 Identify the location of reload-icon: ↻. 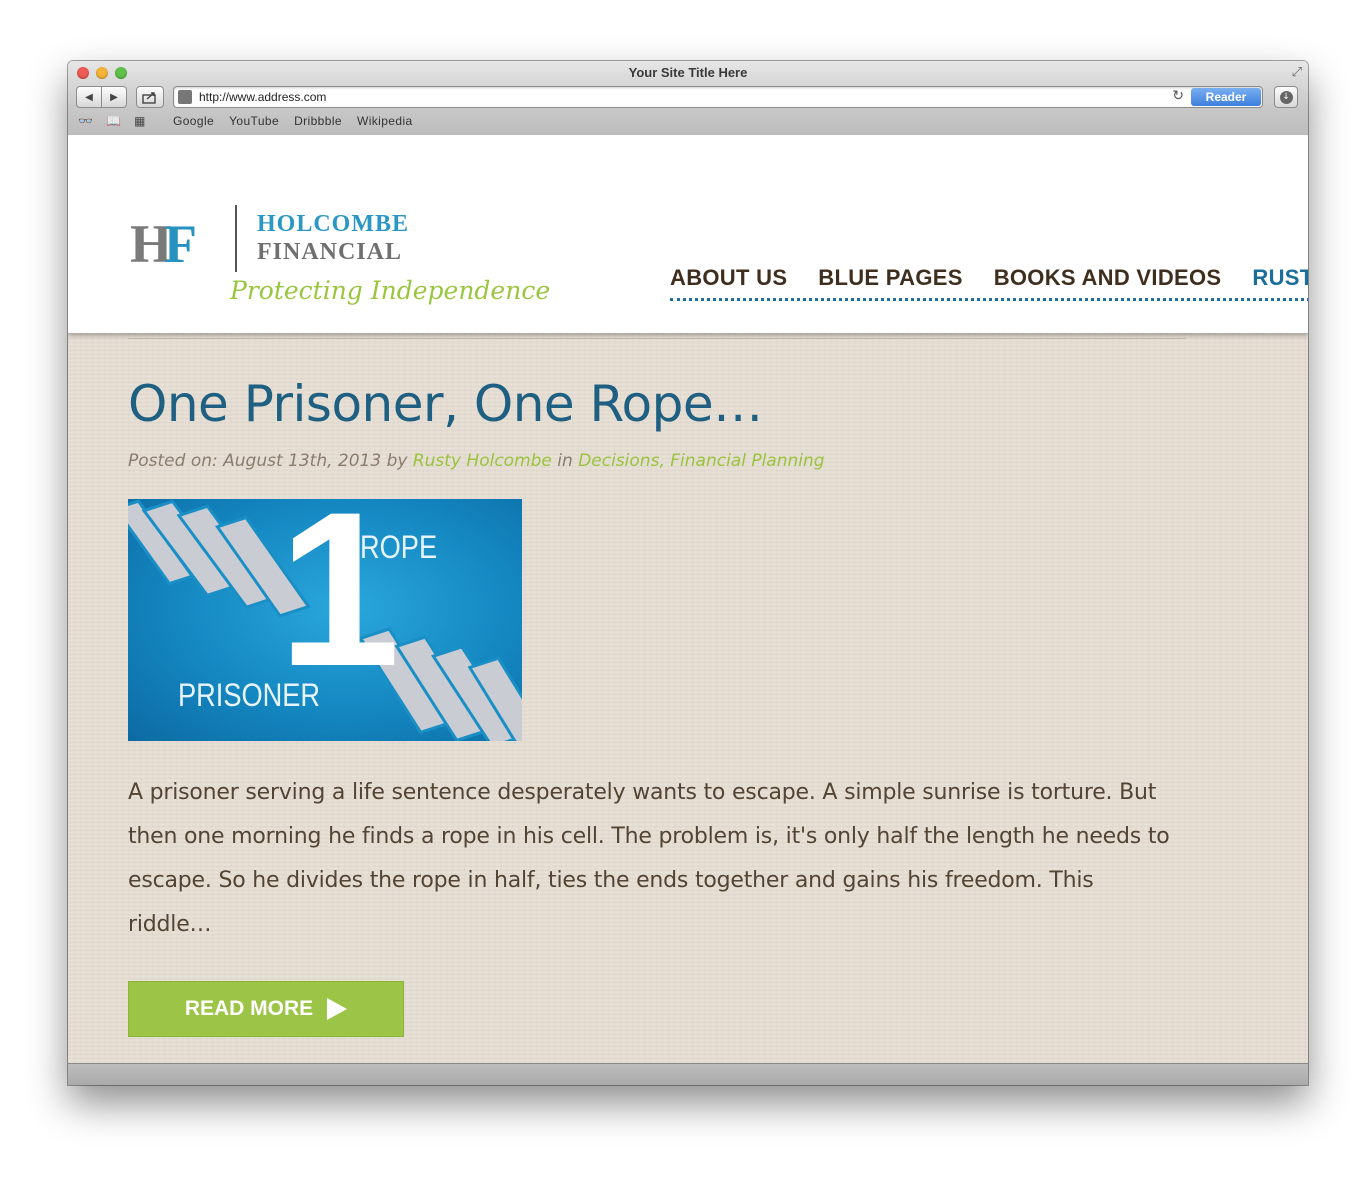
(1178, 96).